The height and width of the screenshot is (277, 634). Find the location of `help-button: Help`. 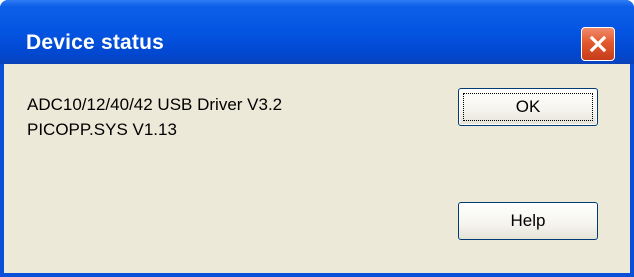

help-button: Help is located at coordinates (528, 221).